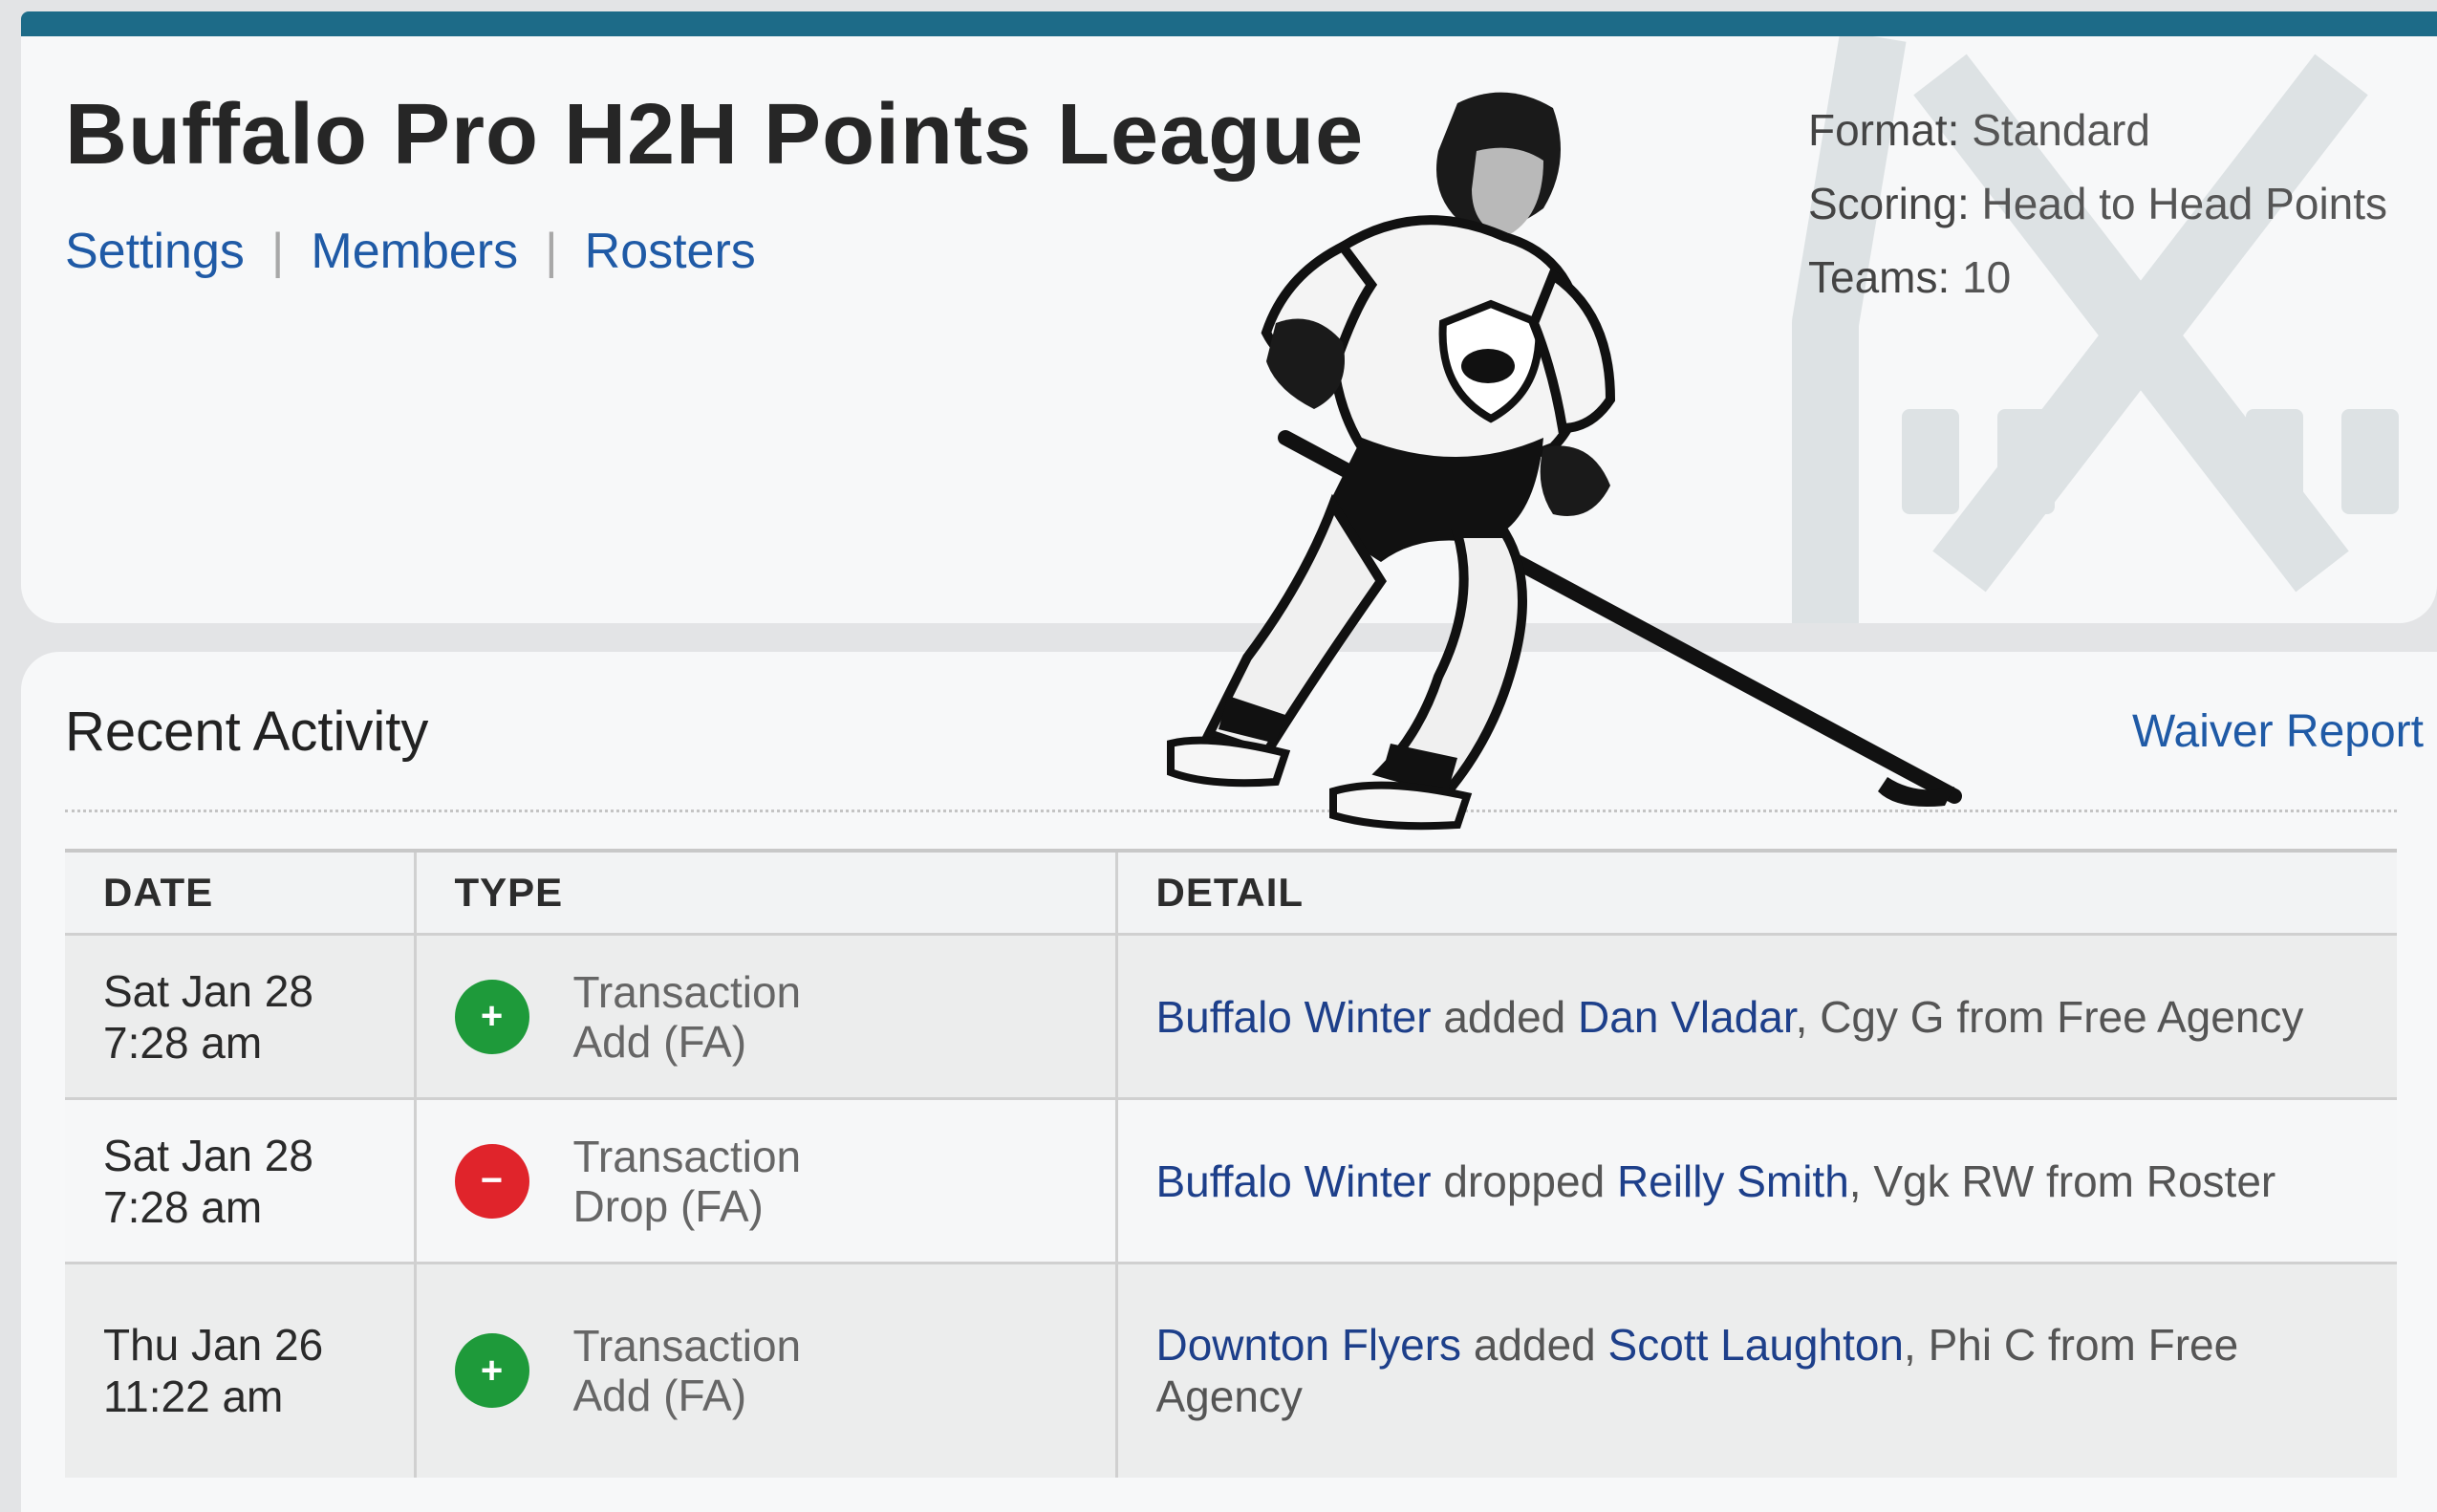 The height and width of the screenshot is (1512, 2437). Describe the element at coordinates (670, 252) in the screenshot. I see `nav-rosters-link: Rosters` at that location.